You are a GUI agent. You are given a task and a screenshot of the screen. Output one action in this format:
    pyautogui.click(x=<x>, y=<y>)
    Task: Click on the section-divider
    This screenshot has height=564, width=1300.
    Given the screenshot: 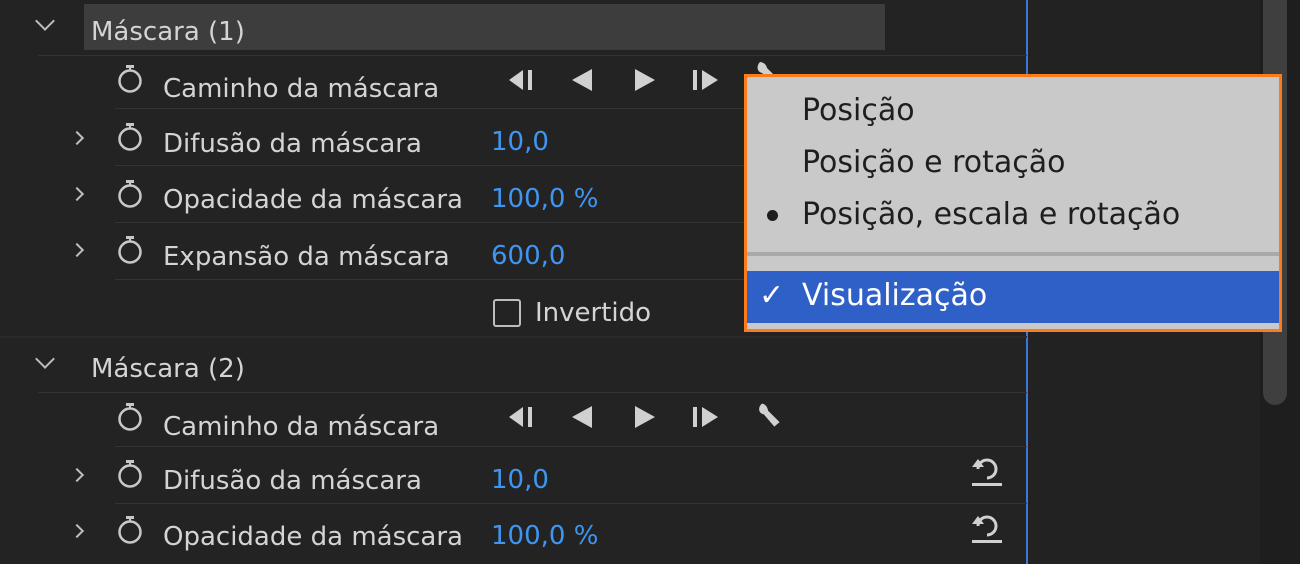 What is the action you would take?
    pyautogui.click(x=513, y=337)
    